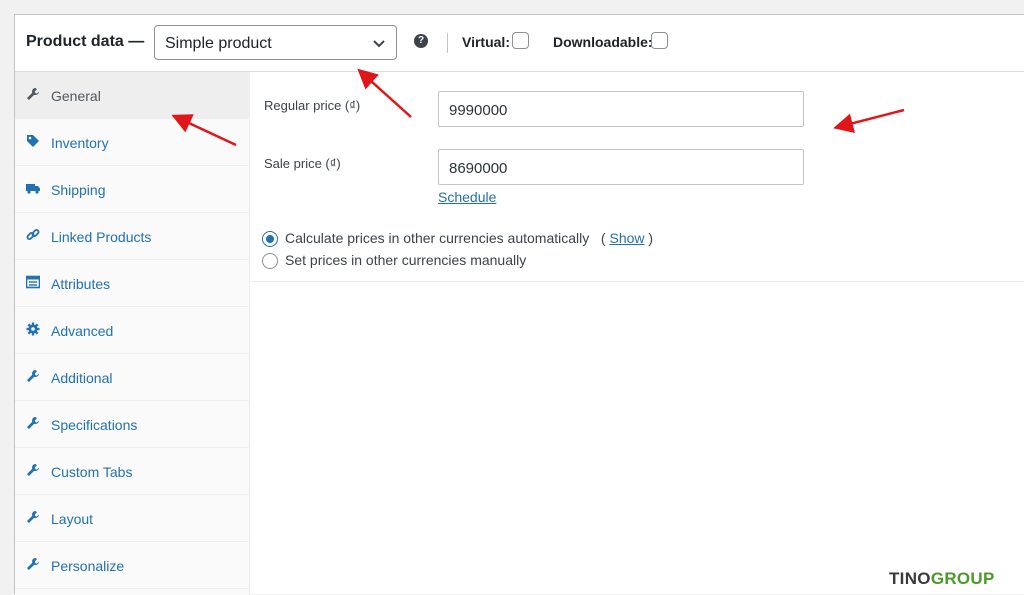 The height and width of the screenshot is (595, 1024). I want to click on annotation-arrows, so click(538, 107).